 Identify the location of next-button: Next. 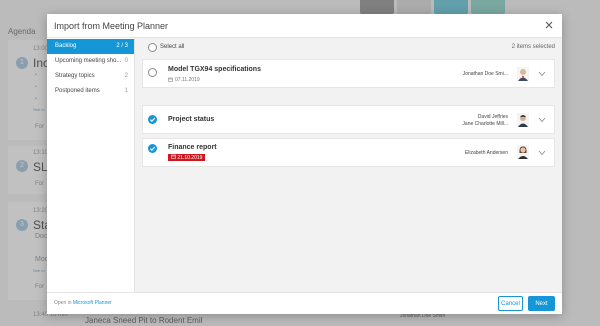
(541, 303).